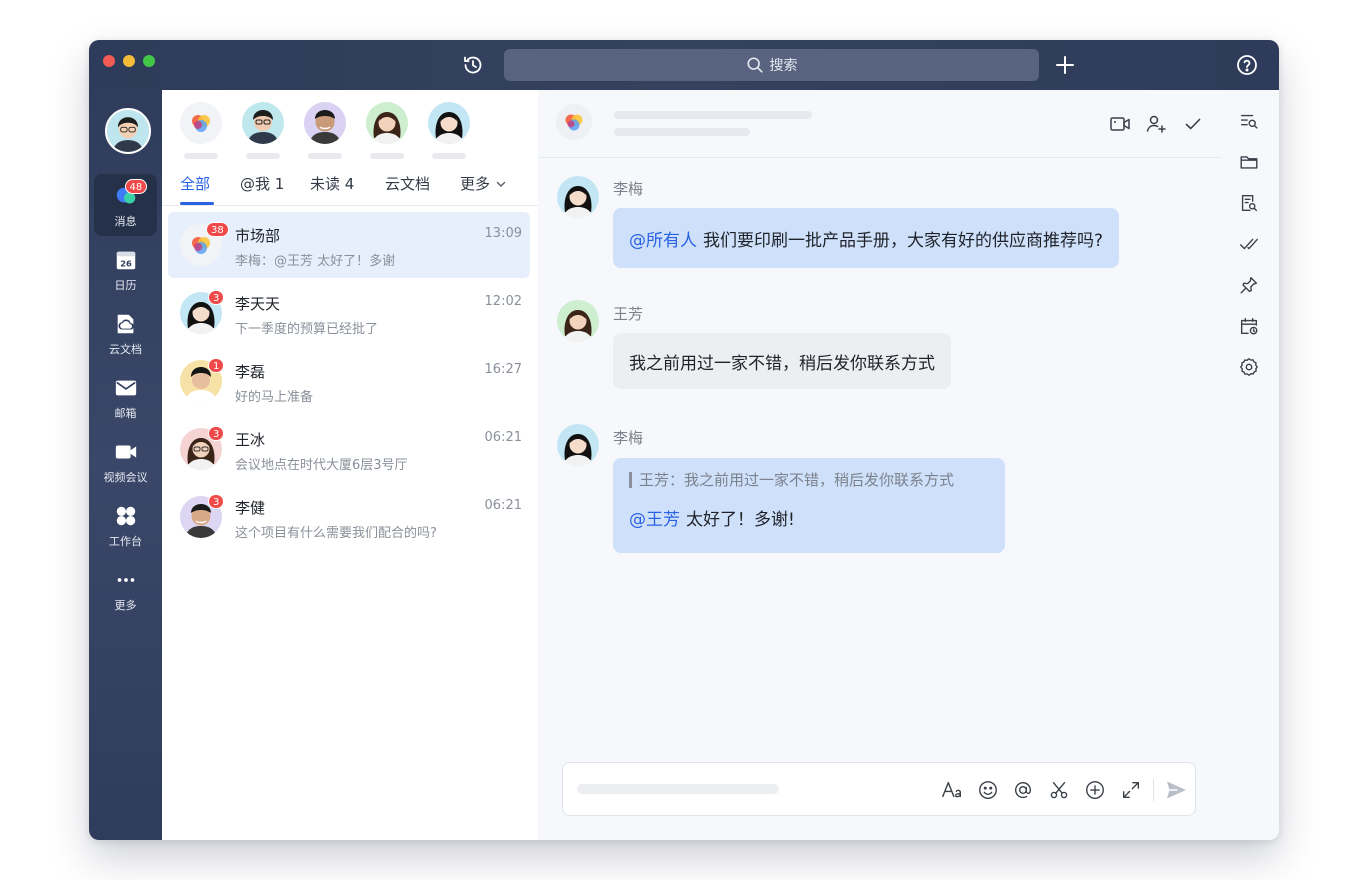  Describe the element at coordinates (1095, 790) in the screenshot. I see `add-circle-icon` at that location.